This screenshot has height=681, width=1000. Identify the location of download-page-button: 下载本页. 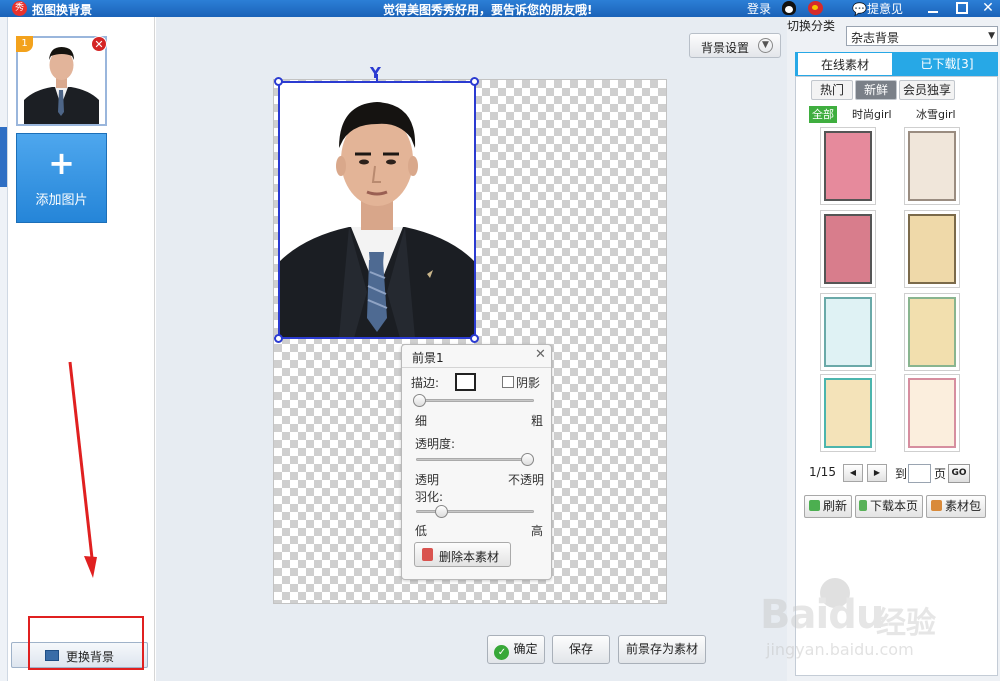
(889, 506).